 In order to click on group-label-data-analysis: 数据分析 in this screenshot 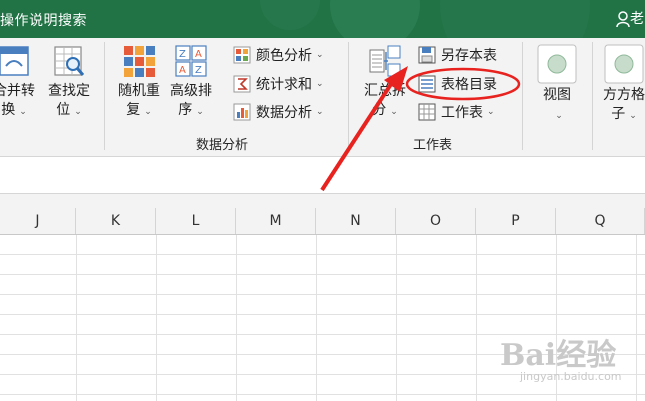, I will do `click(222, 145)`.